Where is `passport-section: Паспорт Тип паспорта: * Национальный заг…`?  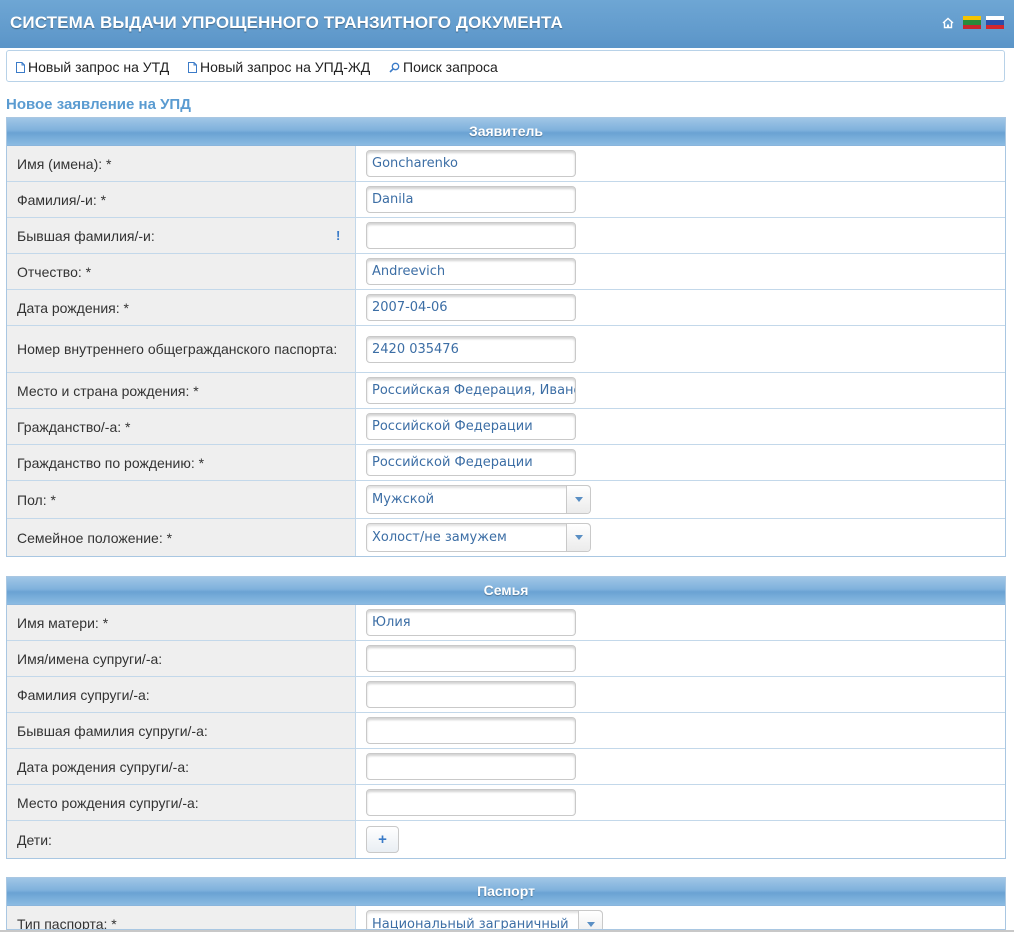
passport-section: Паспорт Тип паспорта: * Национальный заг… is located at coordinates (506, 903).